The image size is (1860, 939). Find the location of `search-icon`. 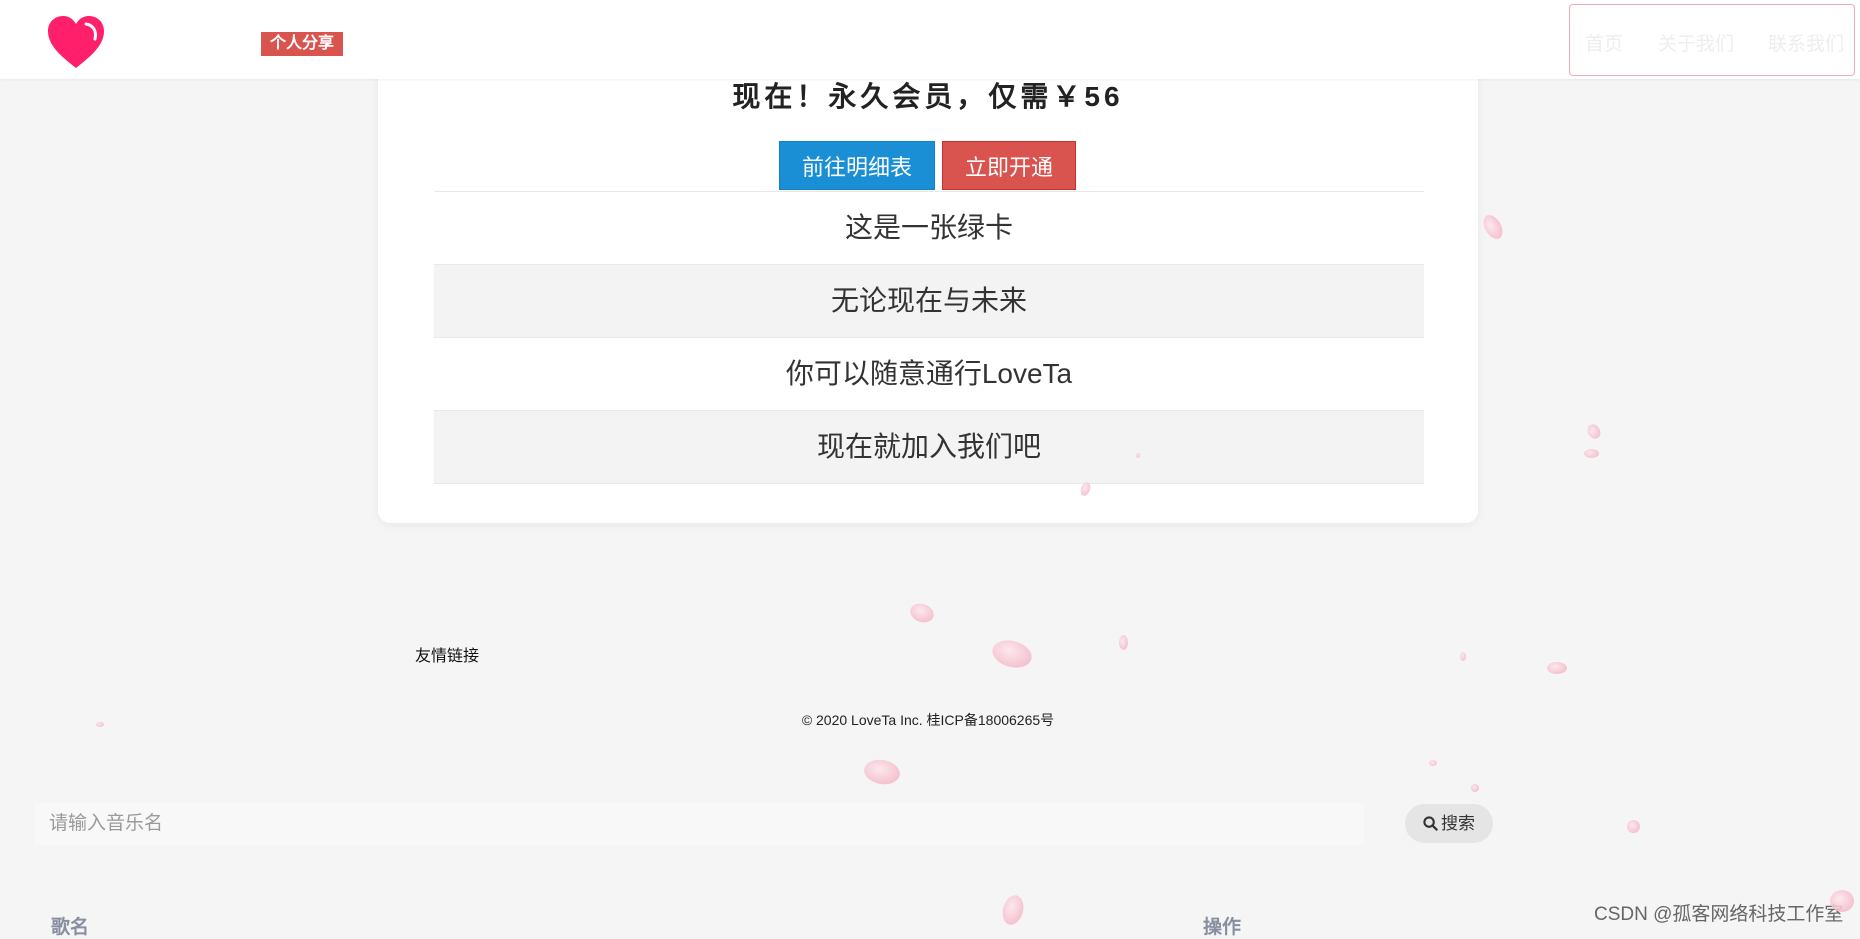

search-icon is located at coordinates (1430, 823).